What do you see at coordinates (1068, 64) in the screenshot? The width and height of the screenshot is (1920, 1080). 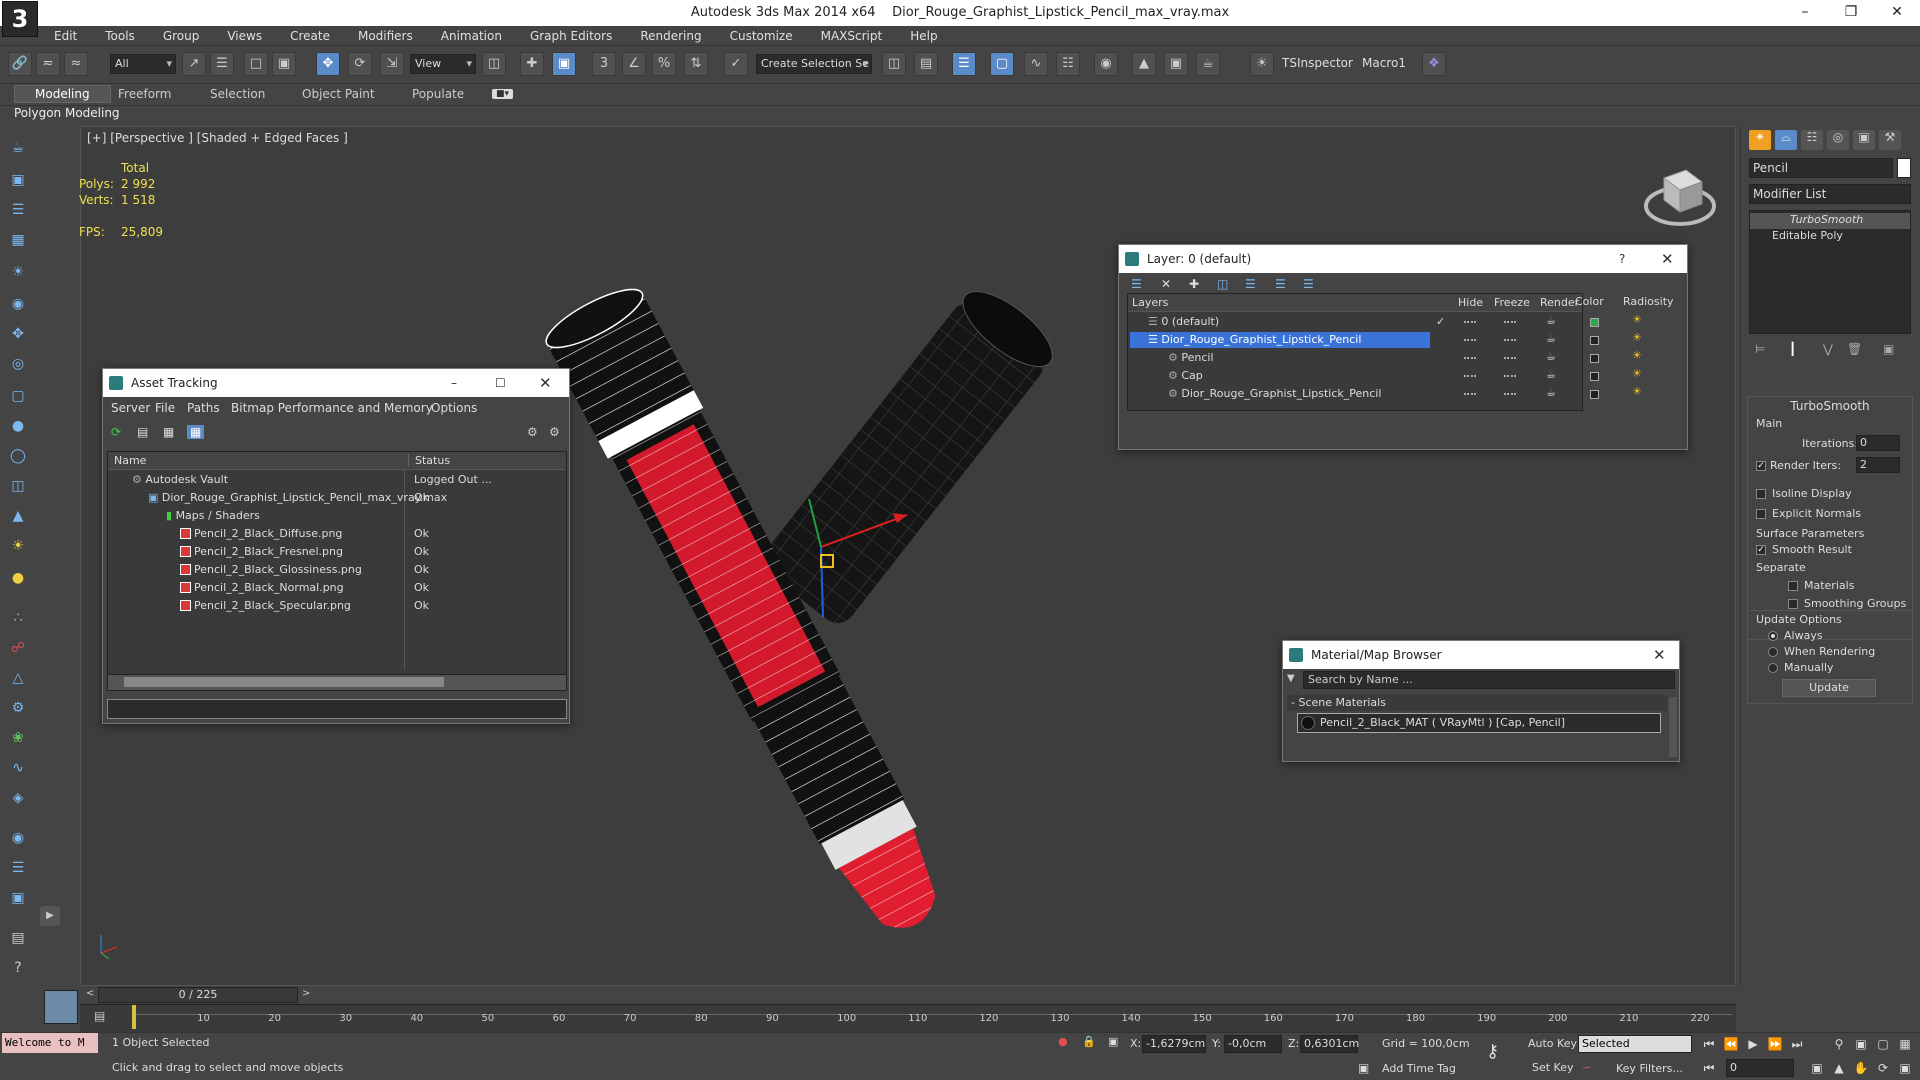 I see `schematic-view-icon: ☷` at bounding box center [1068, 64].